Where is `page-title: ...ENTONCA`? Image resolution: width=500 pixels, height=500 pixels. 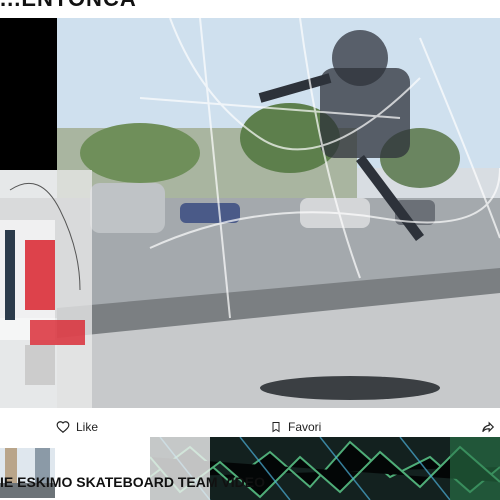 page-title: ...ENTONCA is located at coordinates (250, 8).